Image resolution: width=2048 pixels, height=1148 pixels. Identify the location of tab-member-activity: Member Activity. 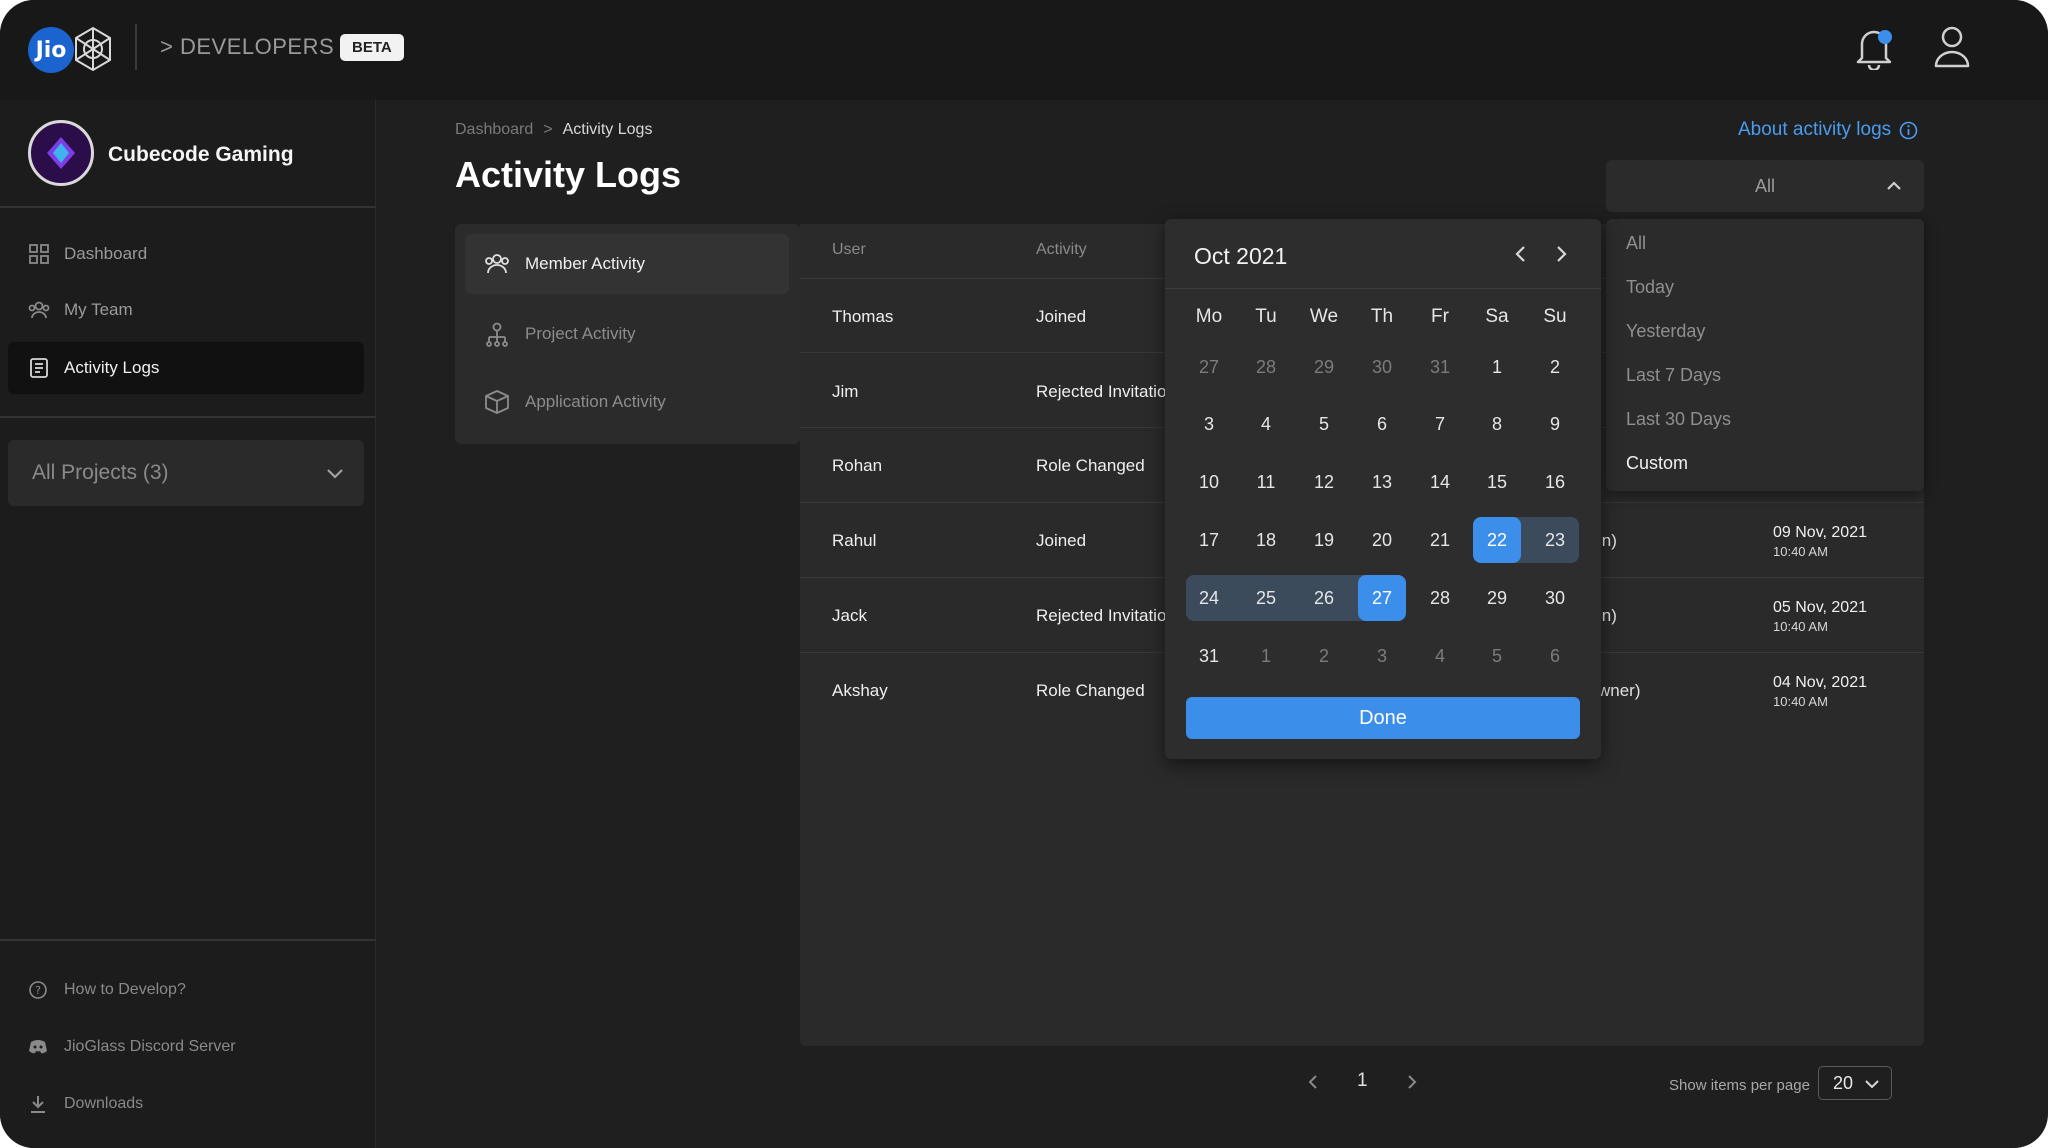
(627, 264).